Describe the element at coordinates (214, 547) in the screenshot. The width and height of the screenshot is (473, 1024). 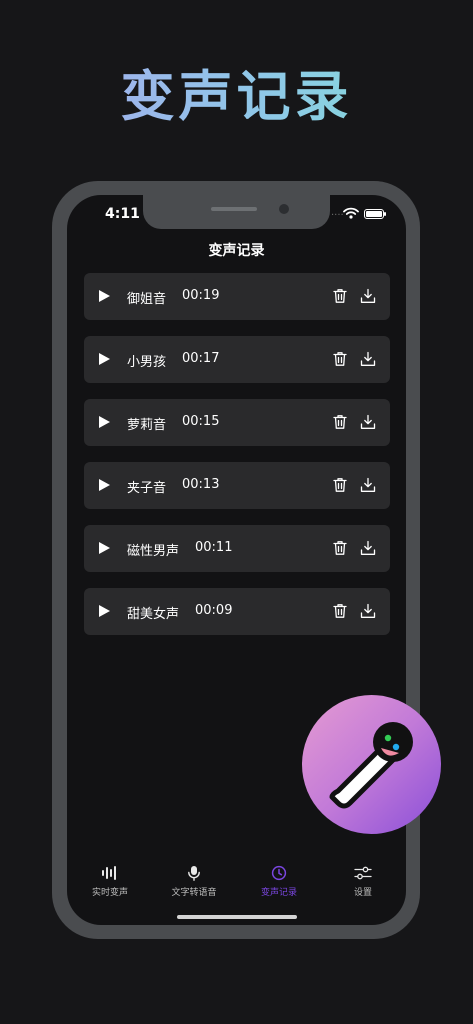
I see `record-duration: 00:11` at that location.